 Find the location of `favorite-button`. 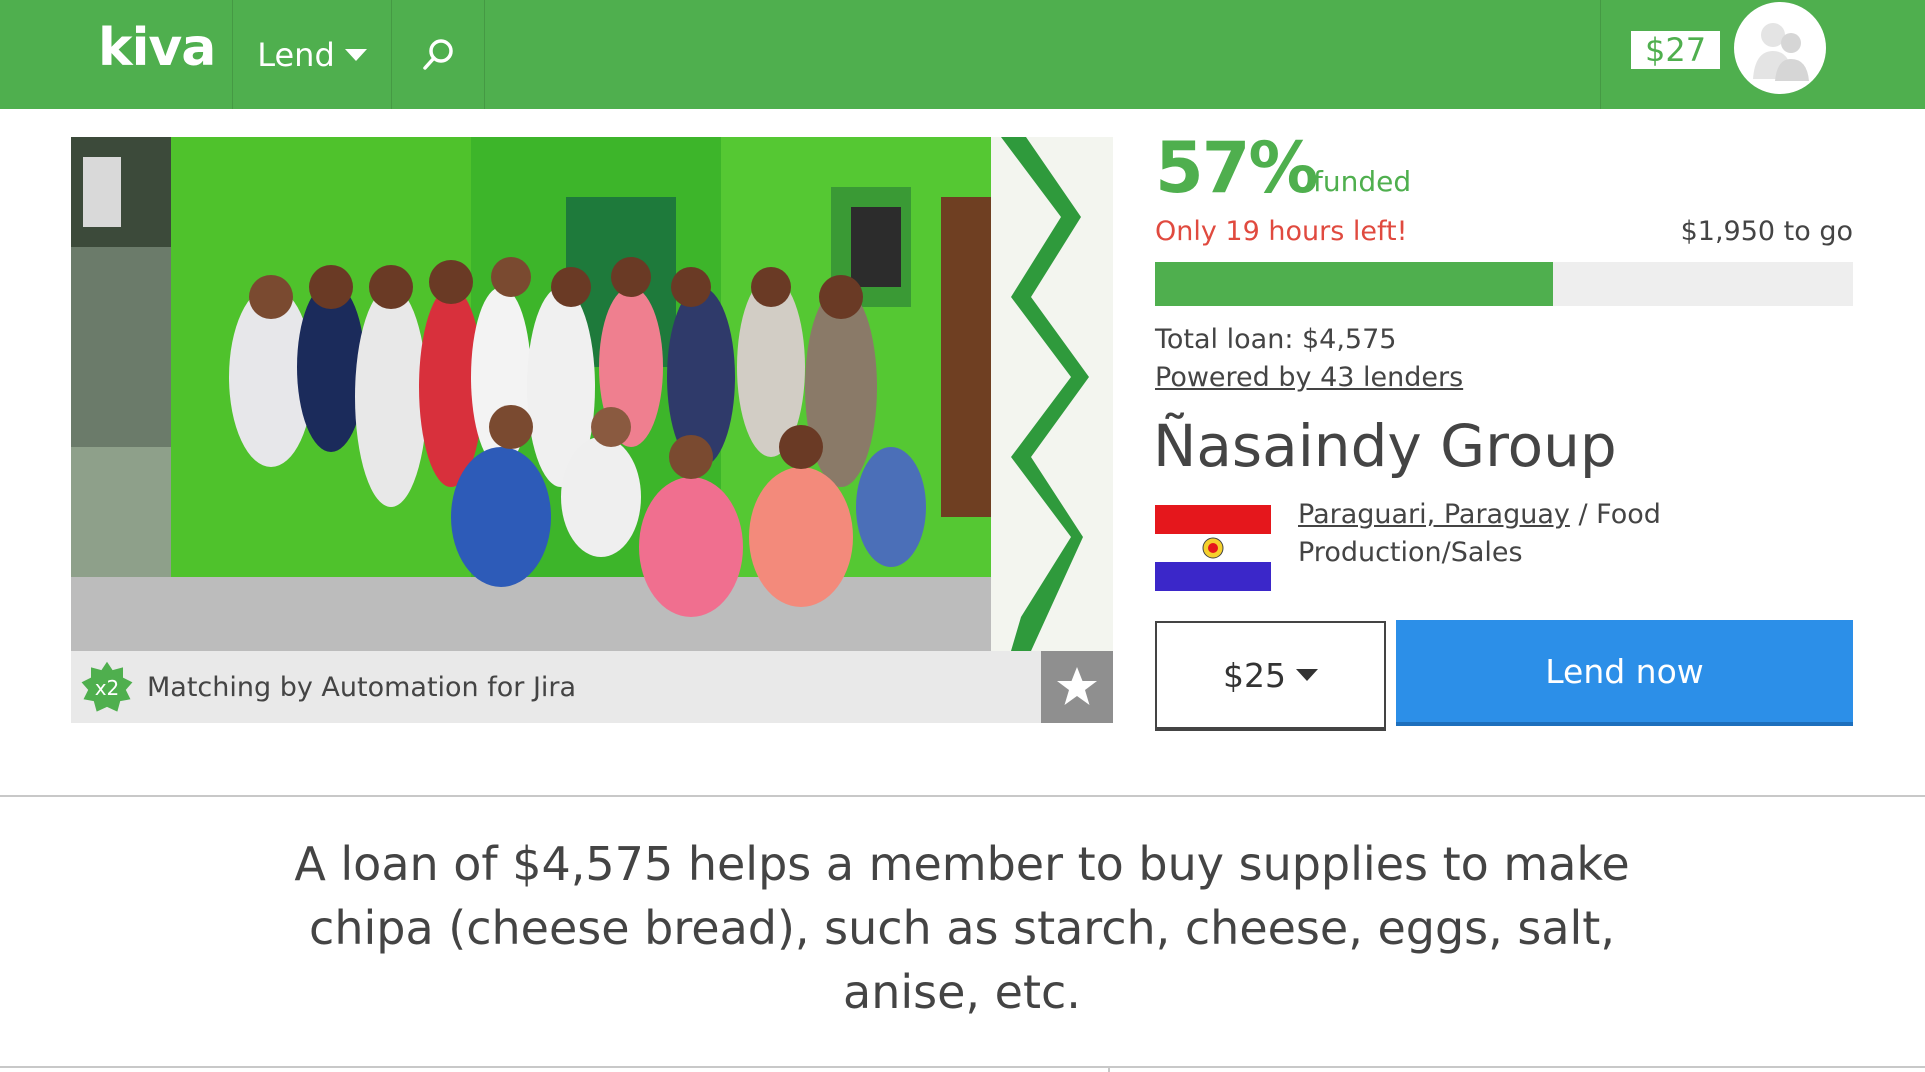

favorite-button is located at coordinates (1077, 687).